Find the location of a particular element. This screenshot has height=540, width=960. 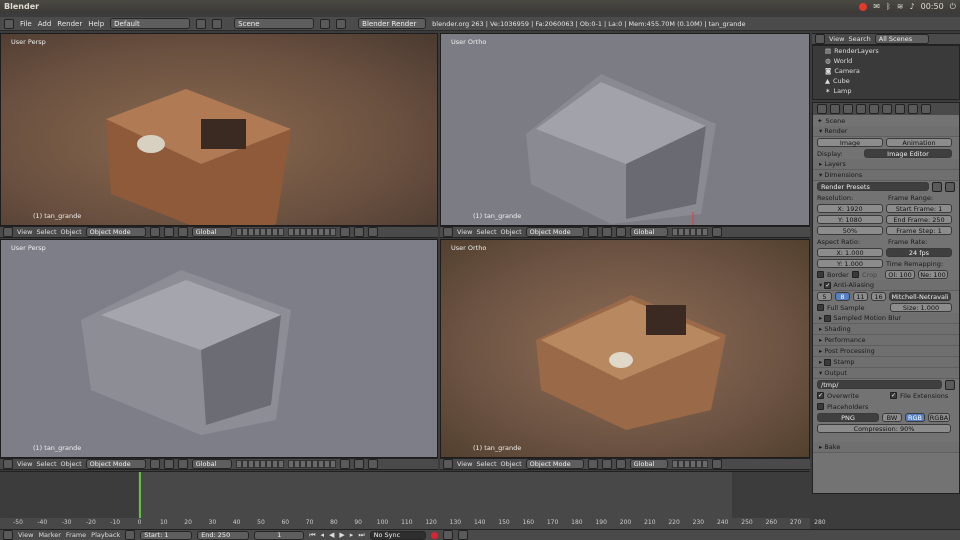

jump-end-icon: ⏭ is located at coordinates (361, 535).